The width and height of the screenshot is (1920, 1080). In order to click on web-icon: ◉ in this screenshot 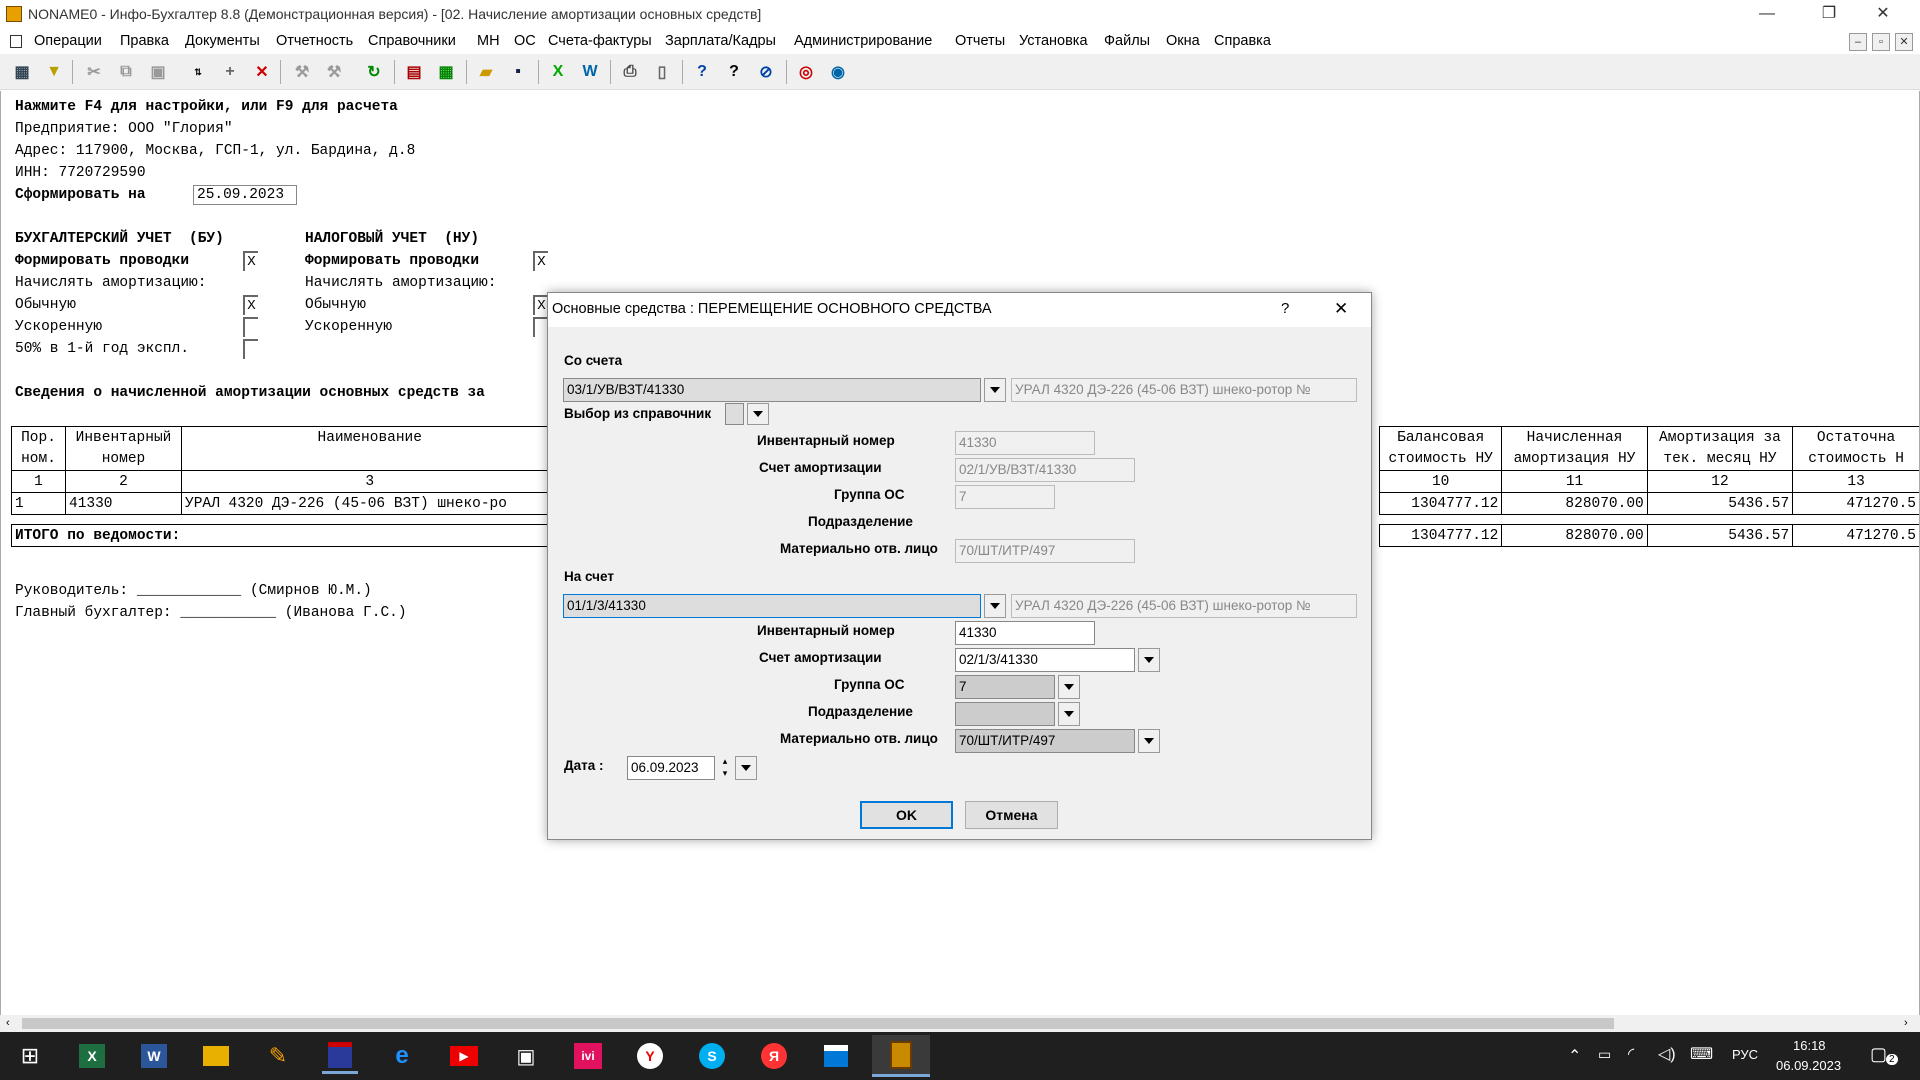, I will do `click(838, 72)`.